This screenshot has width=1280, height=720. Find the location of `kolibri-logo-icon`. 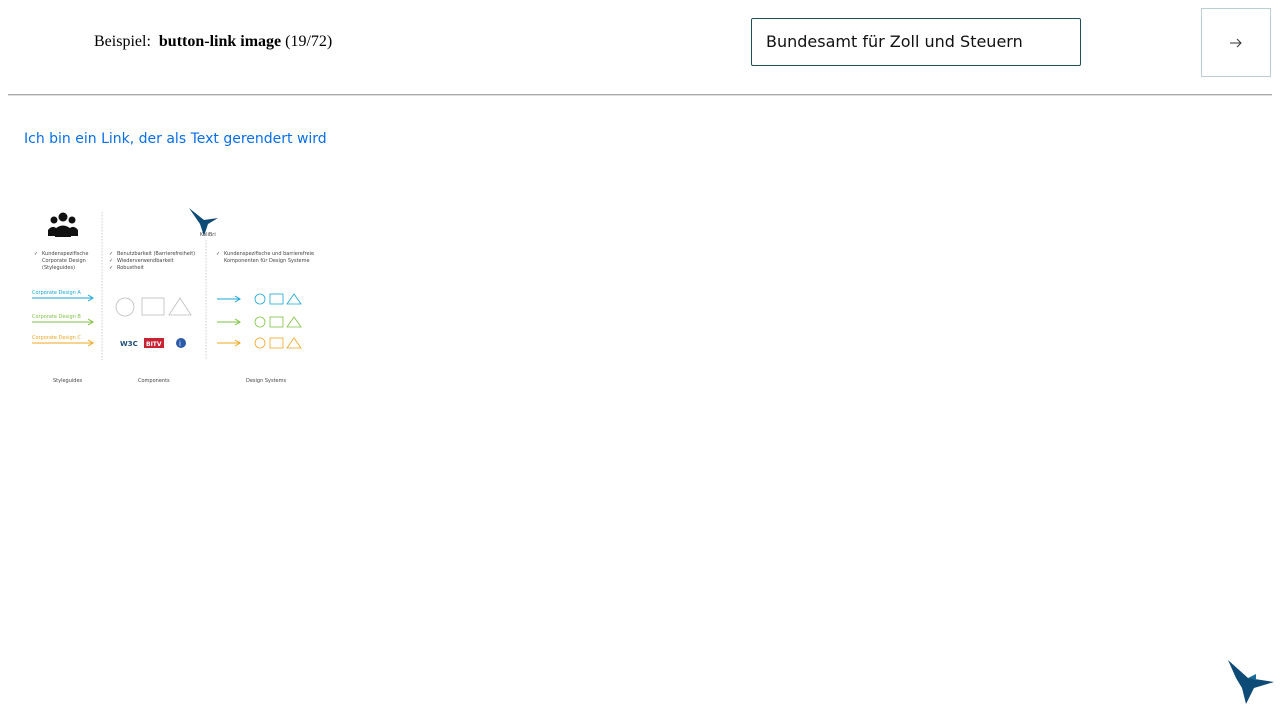

kolibri-logo-icon is located at coordinates (1251, 682).